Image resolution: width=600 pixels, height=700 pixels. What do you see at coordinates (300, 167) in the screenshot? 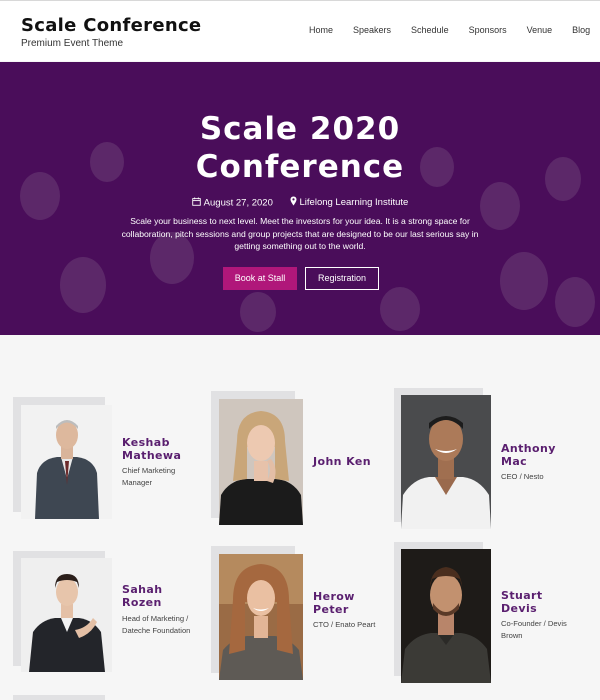
I see `hero-title-line-2: Conference` at bounding box center [300, 167].